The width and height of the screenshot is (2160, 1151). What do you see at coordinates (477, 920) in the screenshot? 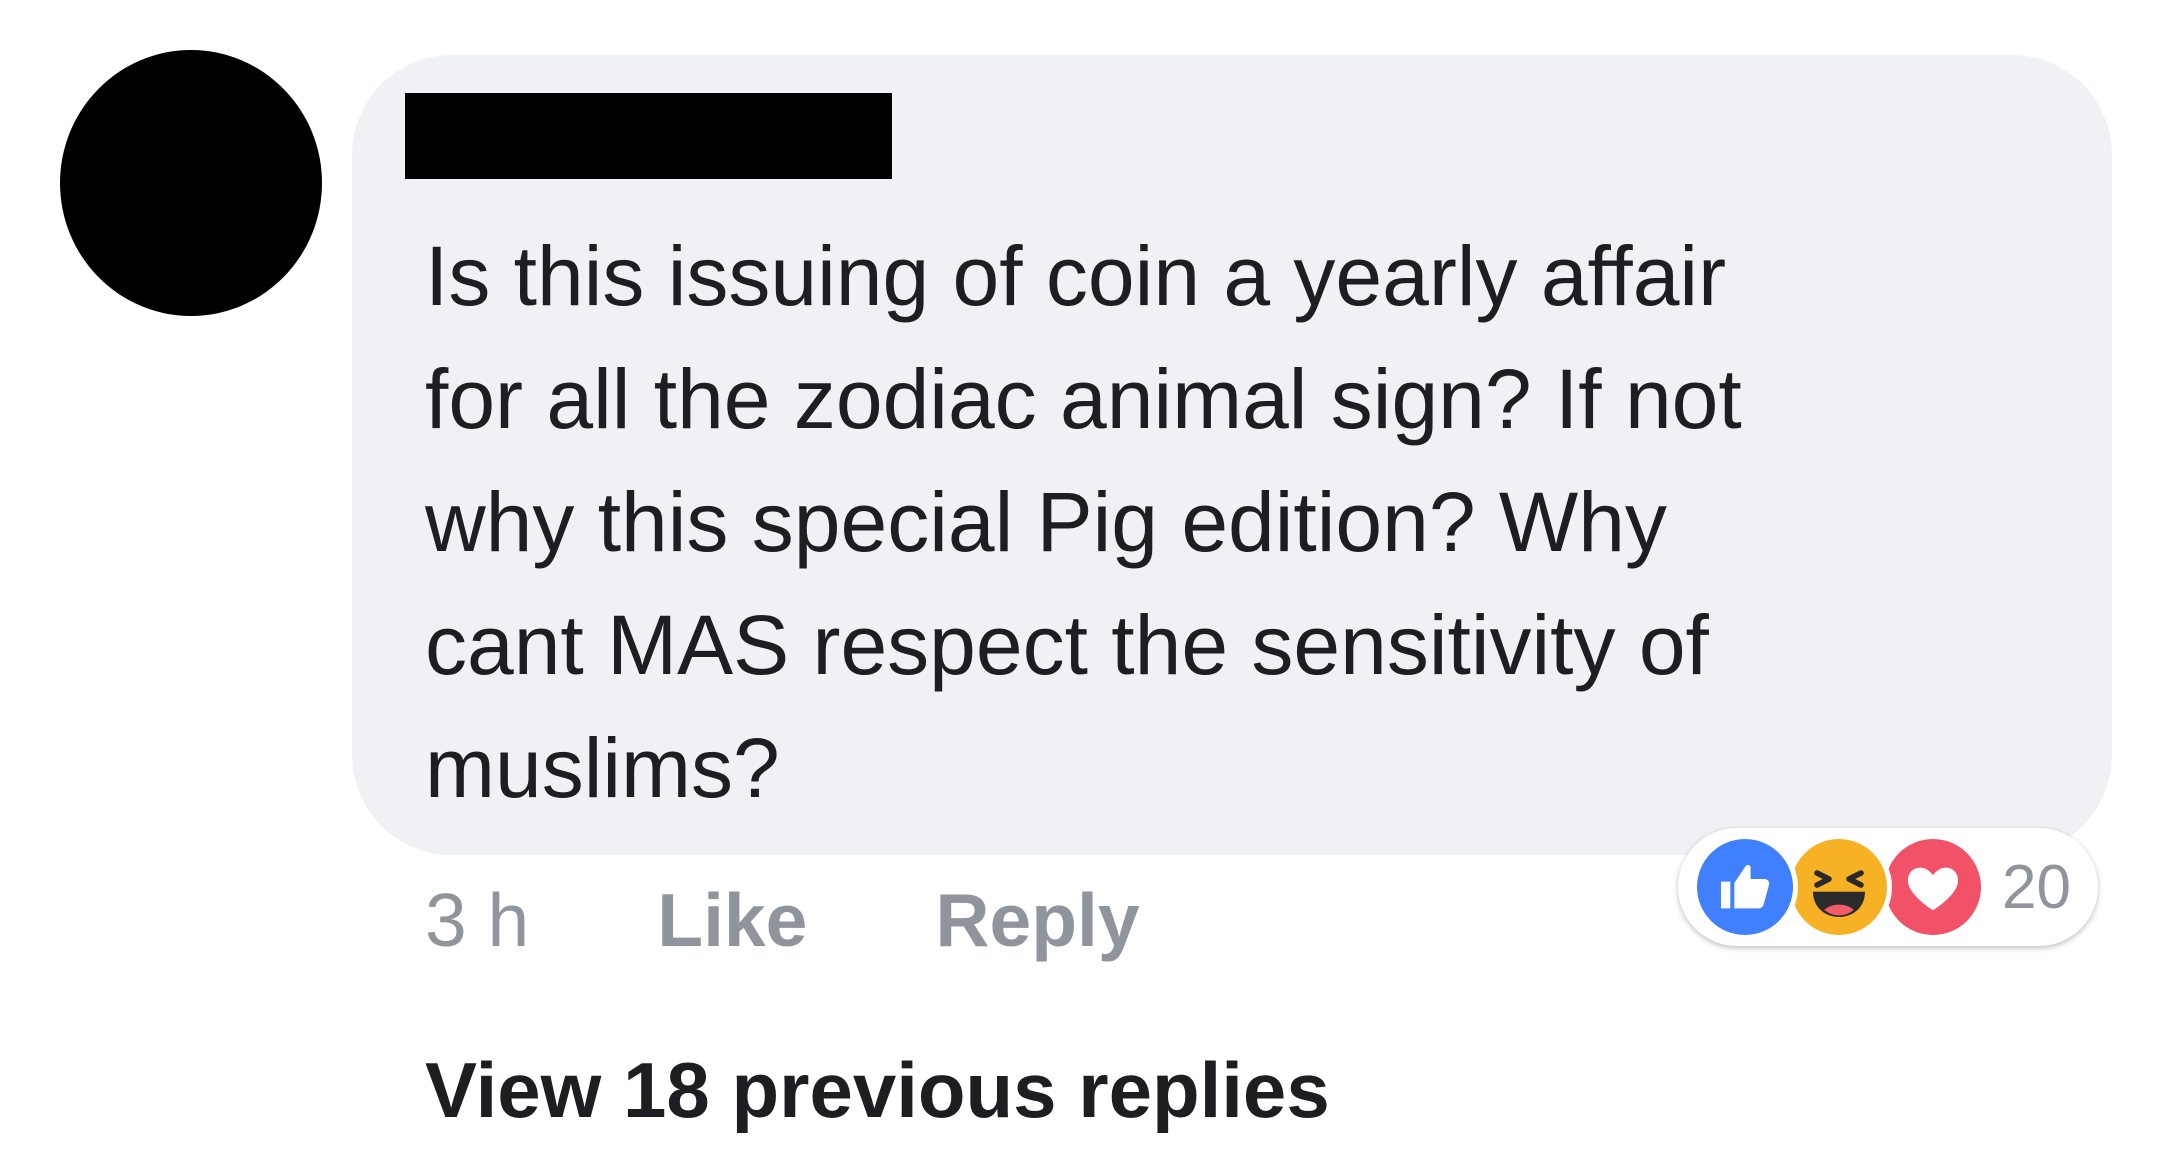
I see `comment-timestamp: 3 h` at bounding box center [477, 920].